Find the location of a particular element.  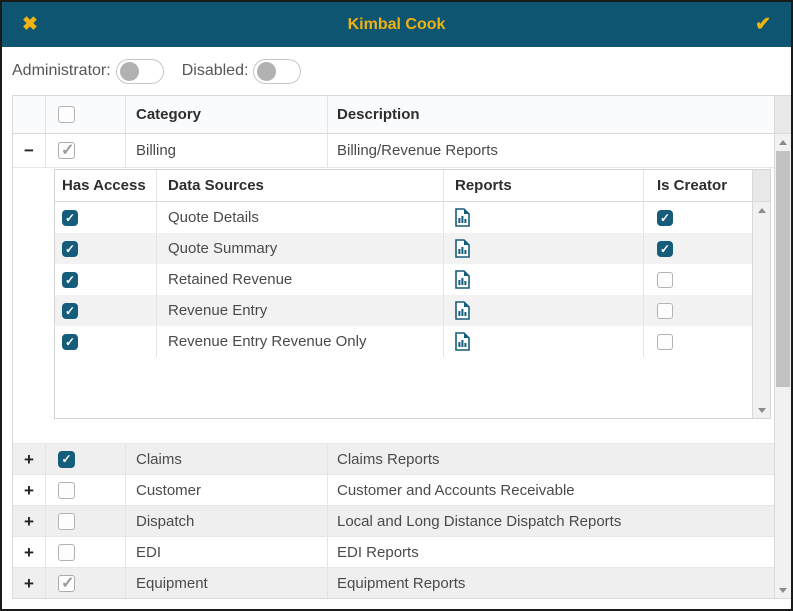

category-cell: Billing is located at coordinates (227, 150).